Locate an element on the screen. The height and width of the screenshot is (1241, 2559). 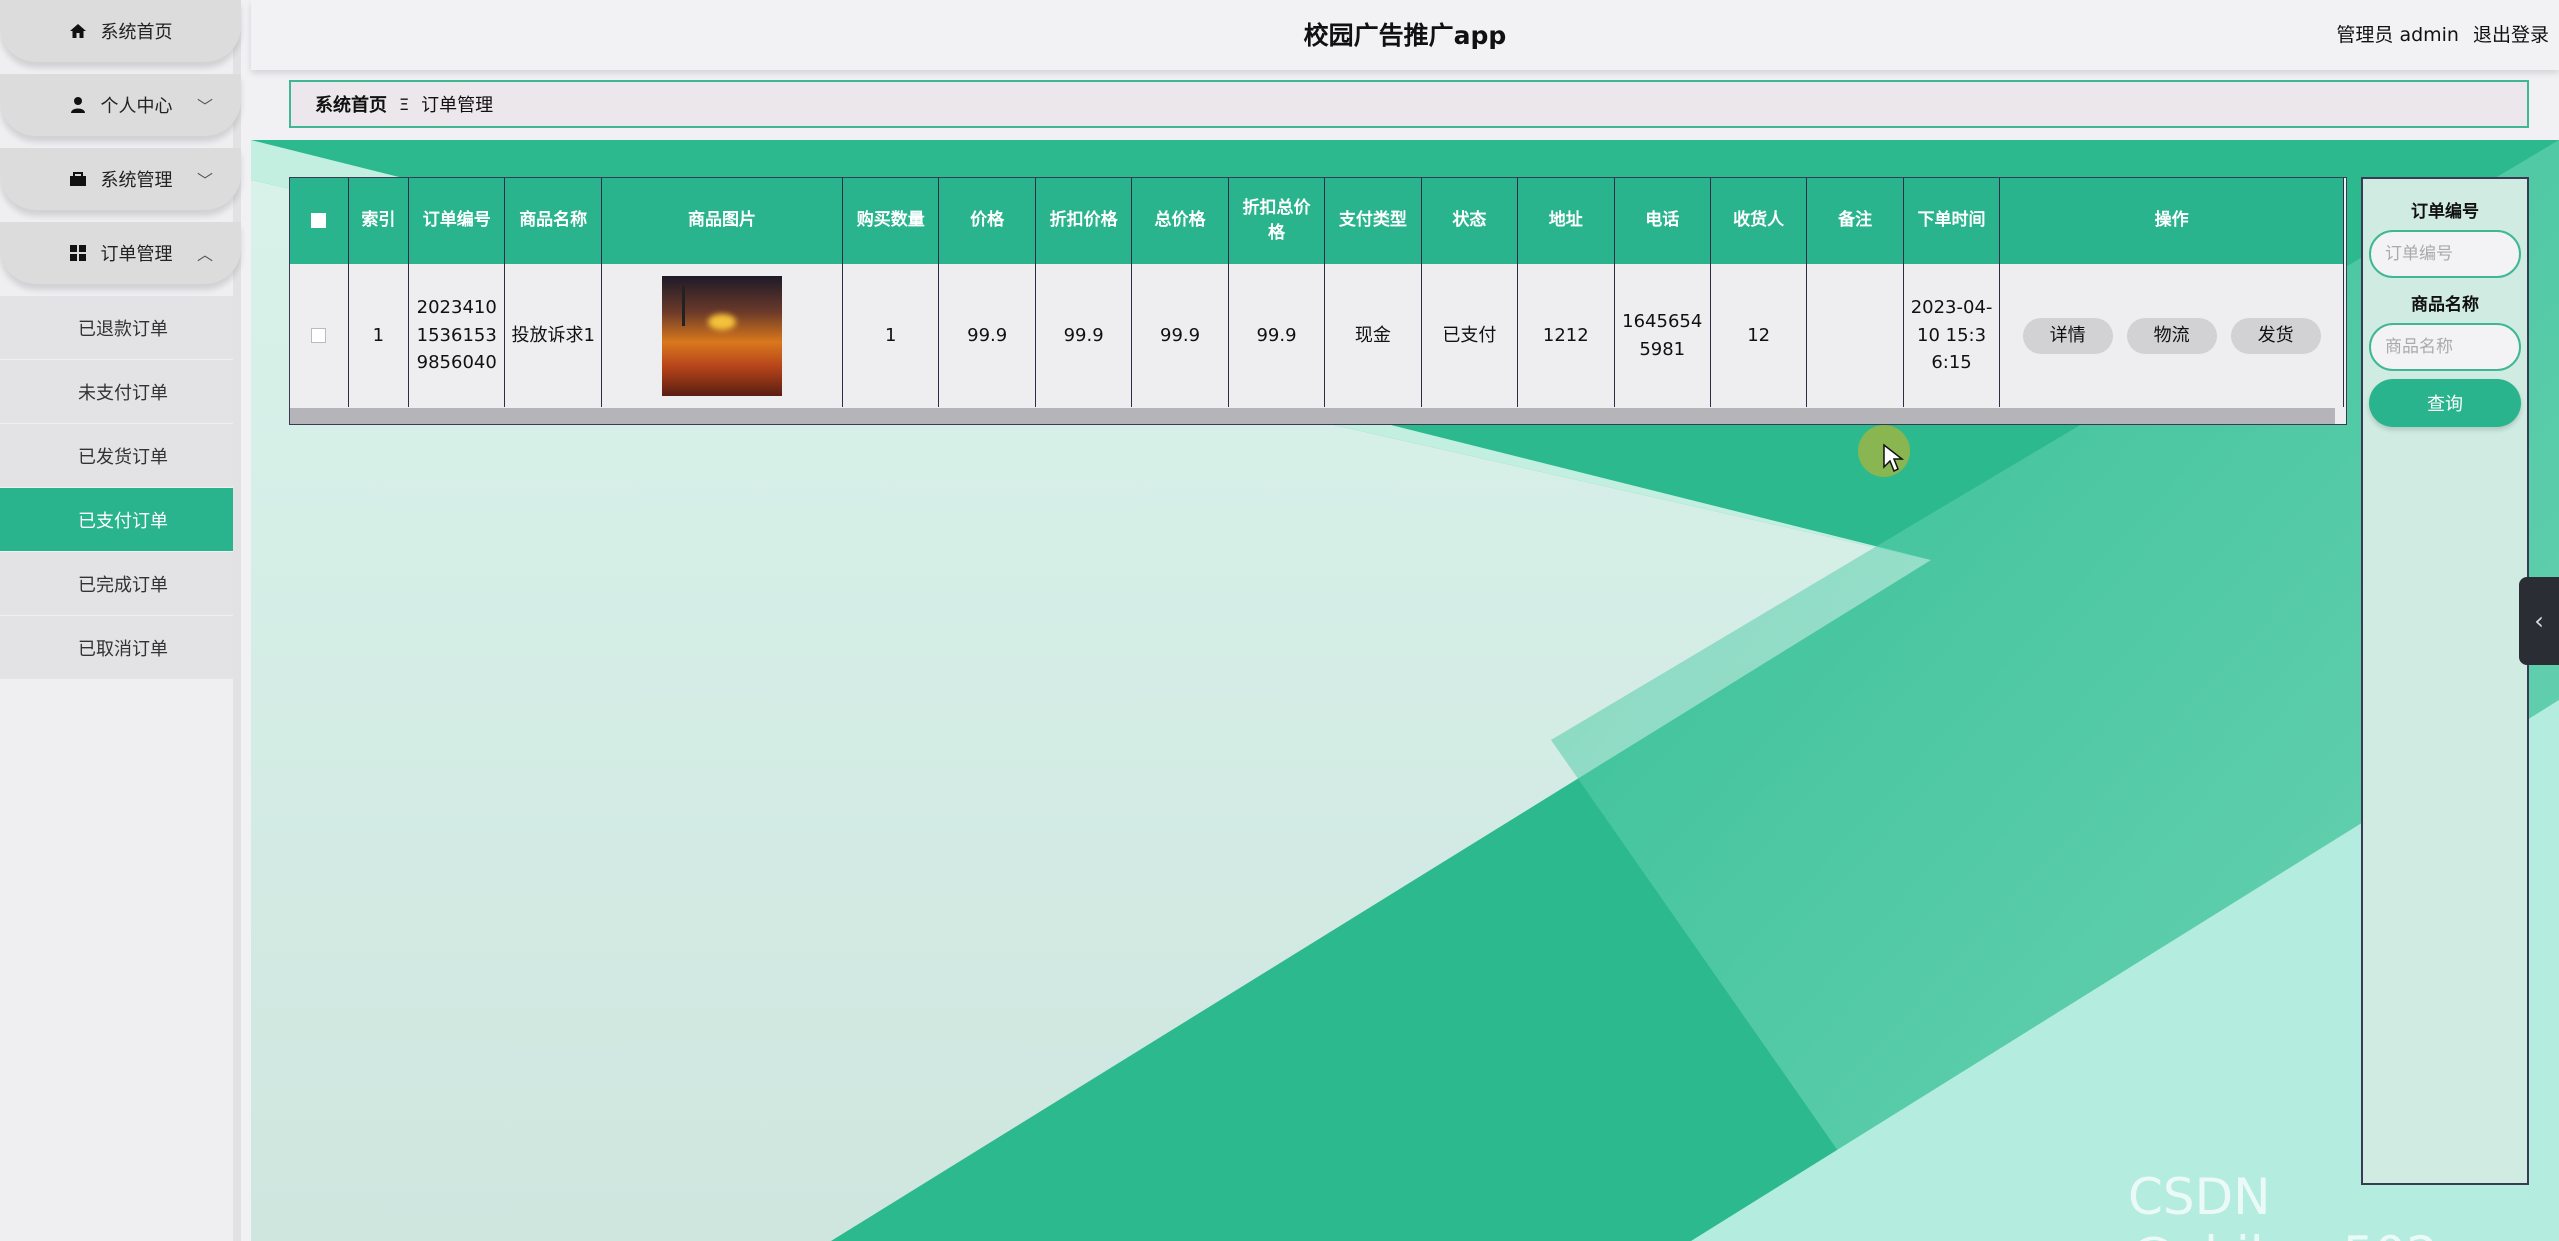
product-name-label: 商品名称 is located at coordinates (2445, 305).